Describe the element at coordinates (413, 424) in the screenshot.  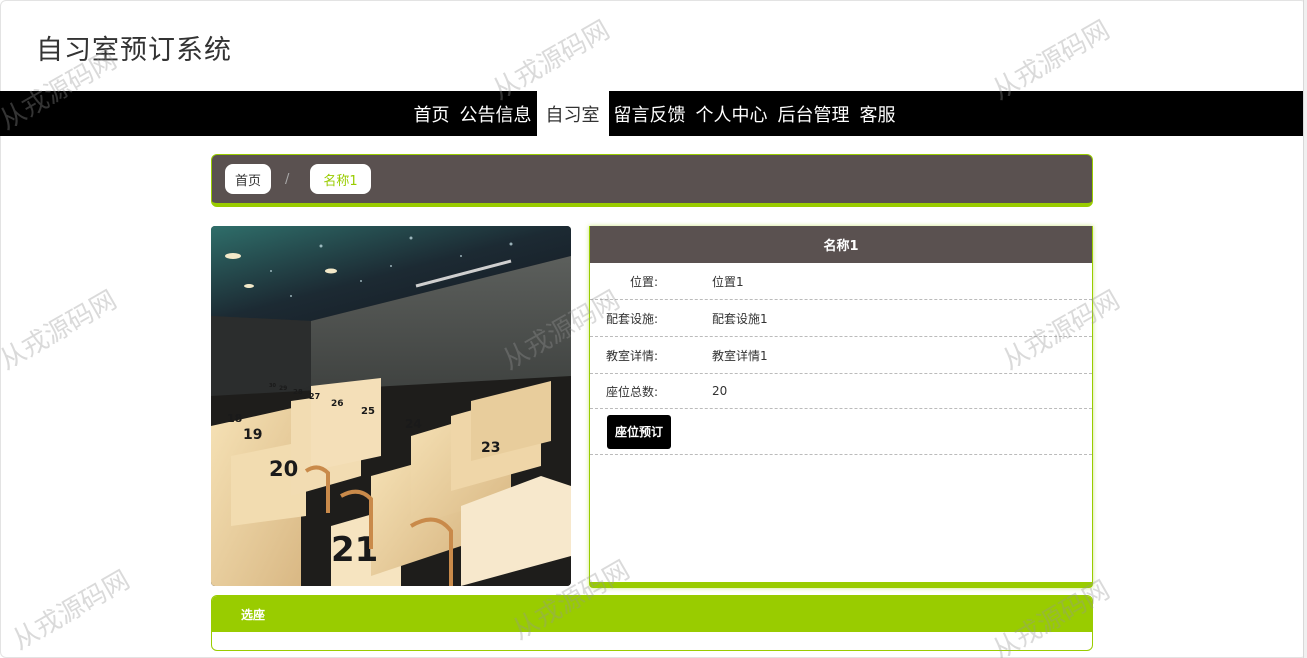
I see `seat-number: 24` at that location.